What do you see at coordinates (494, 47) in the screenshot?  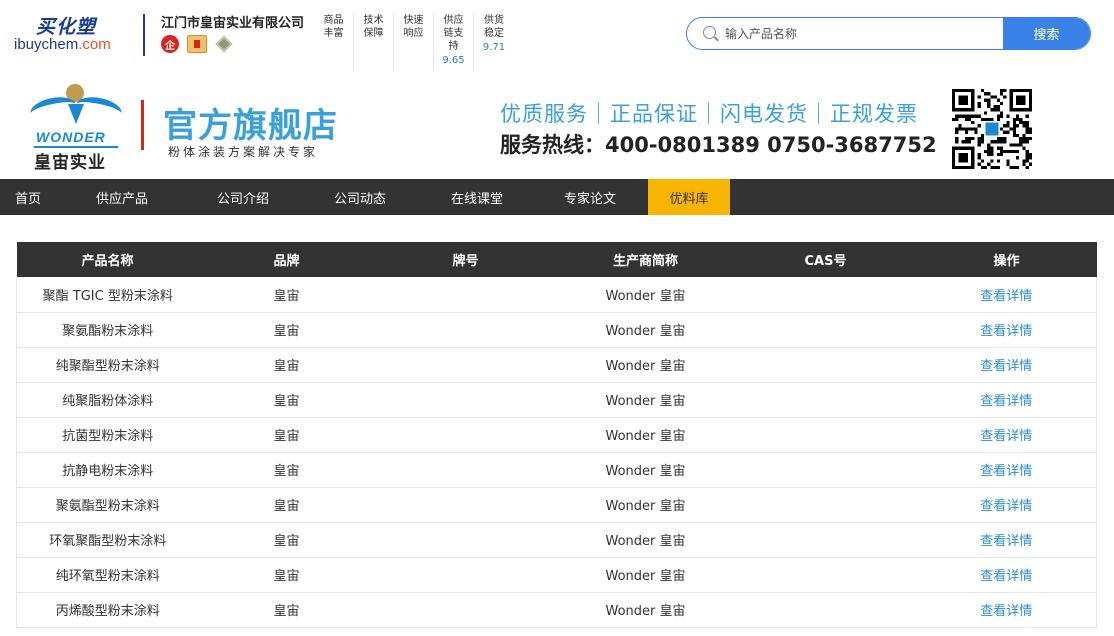 I see `guarantee-score: 9.71` at bounding box center [494, 47].